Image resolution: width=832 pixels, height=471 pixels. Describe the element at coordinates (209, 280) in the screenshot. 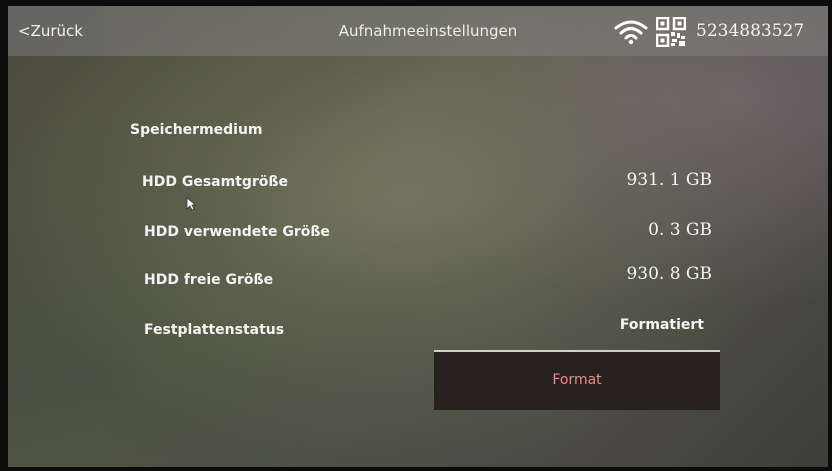

I see `hdd-free-label: HDD freie Größe` at that location.